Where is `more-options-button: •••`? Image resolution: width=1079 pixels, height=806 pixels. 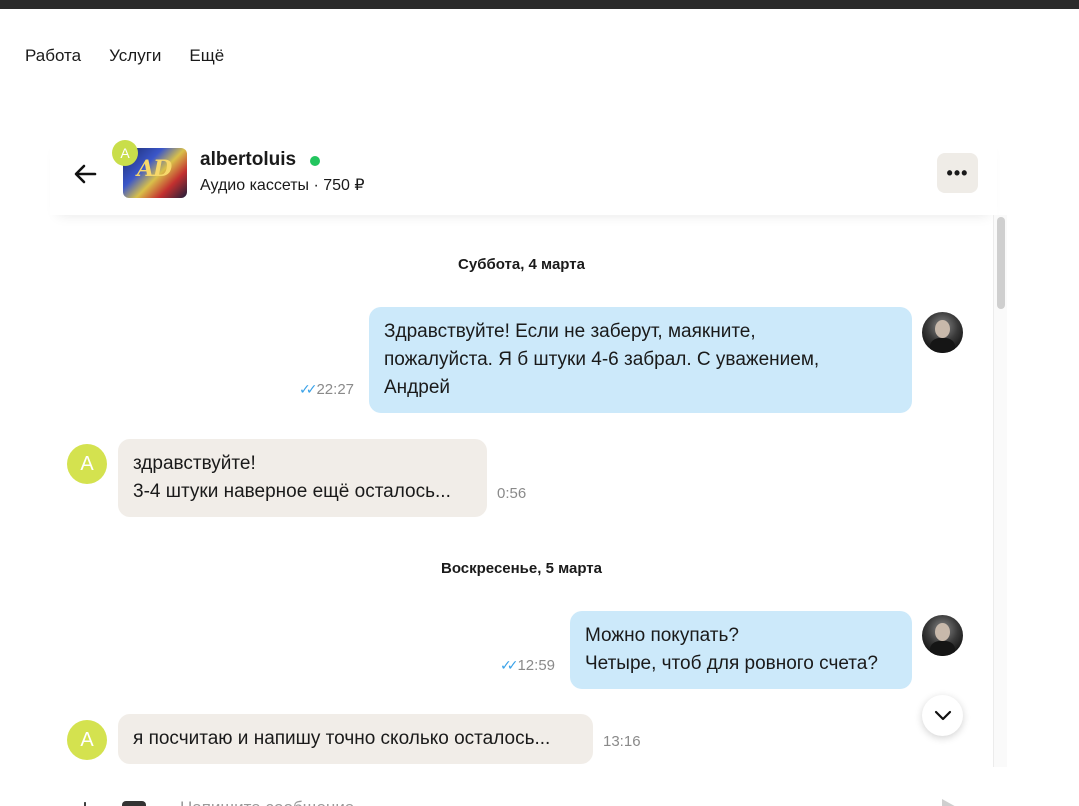 more-options-button: ••• is located at coordinates (957, 173).